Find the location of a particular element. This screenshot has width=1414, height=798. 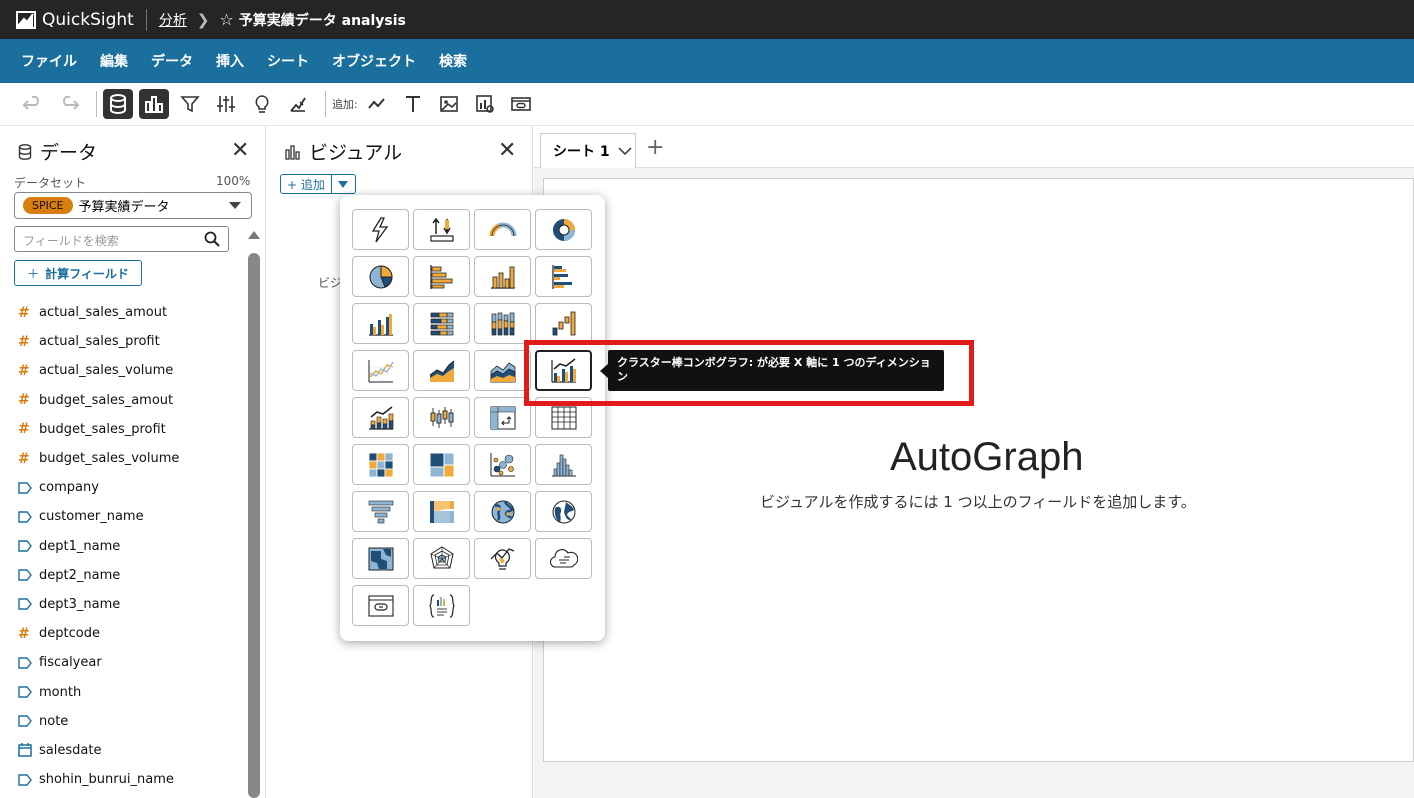

visual-type-clustered-vertical-bar-button is located at coordinates (380, 323).